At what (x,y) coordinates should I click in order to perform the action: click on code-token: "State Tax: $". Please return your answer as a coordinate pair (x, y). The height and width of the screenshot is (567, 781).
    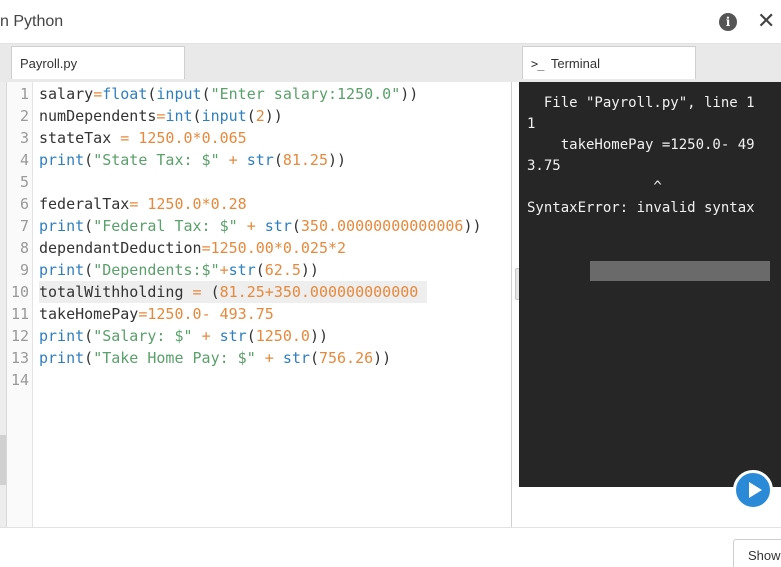
    Looking at the image, I should click on (156, 160).